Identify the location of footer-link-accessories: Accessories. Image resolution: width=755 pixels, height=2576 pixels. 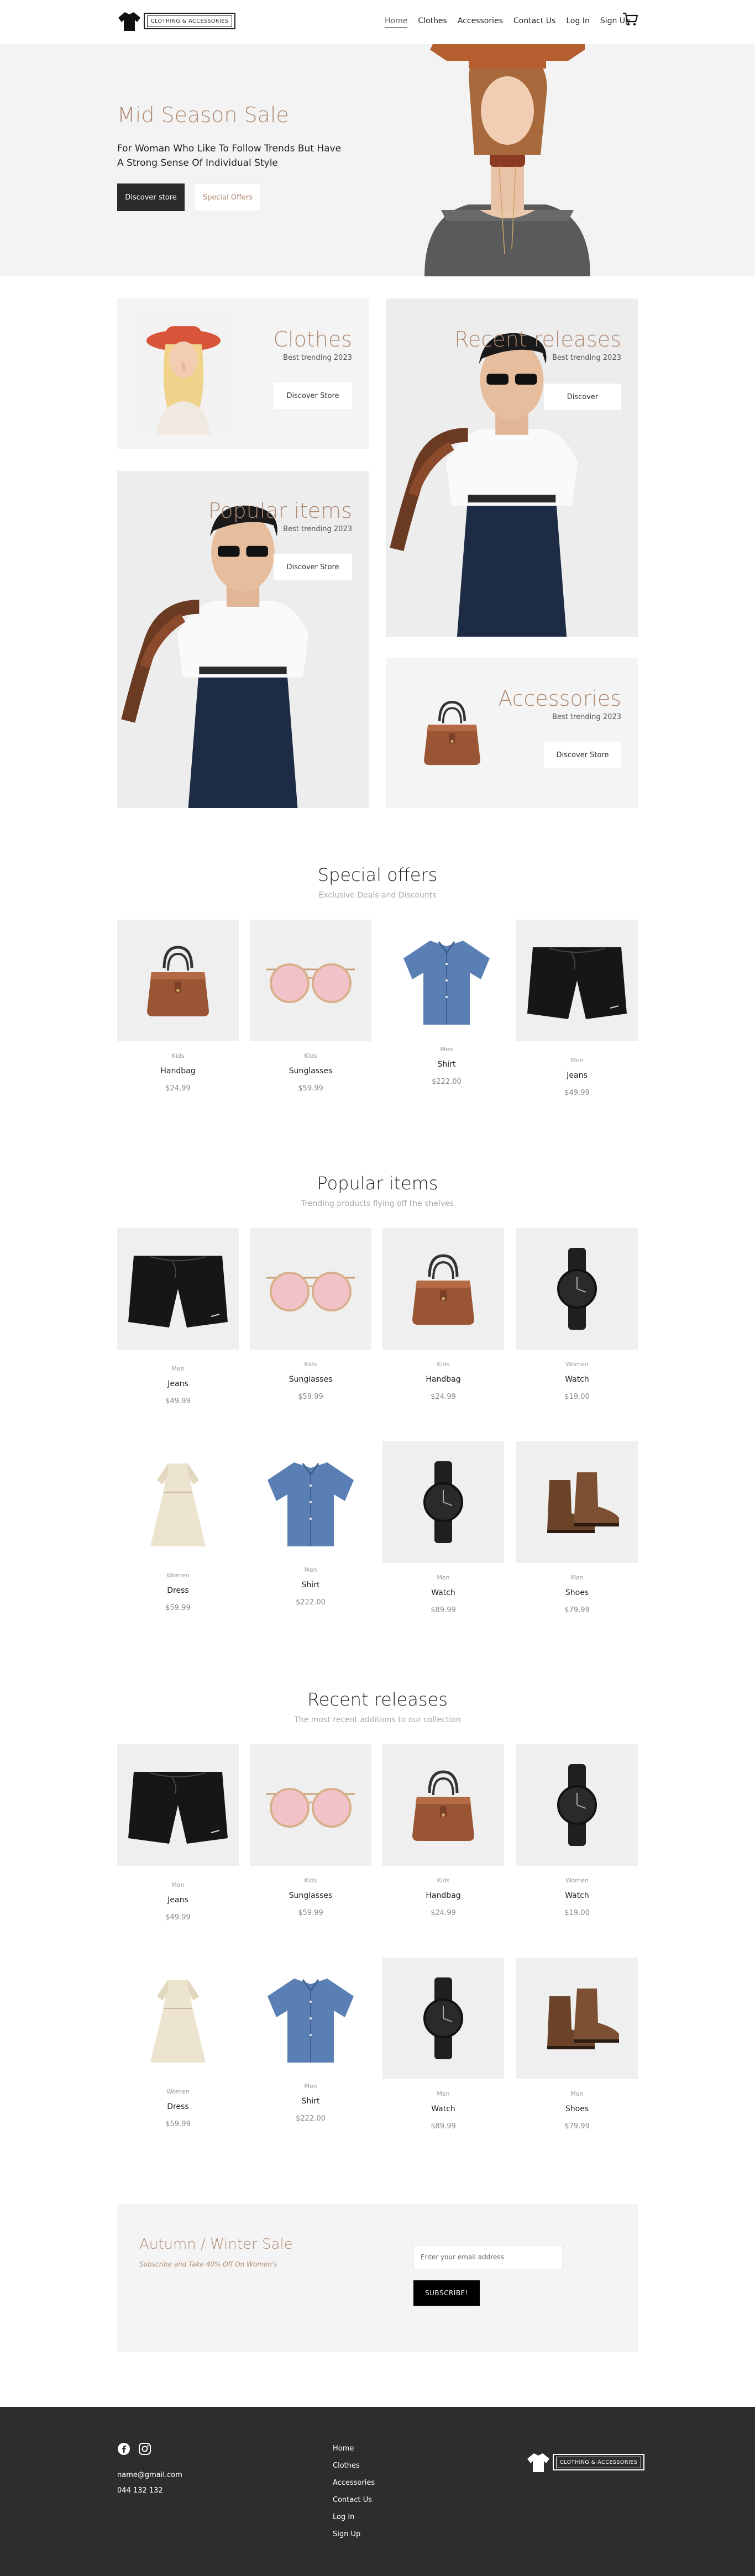
(354, 2482).